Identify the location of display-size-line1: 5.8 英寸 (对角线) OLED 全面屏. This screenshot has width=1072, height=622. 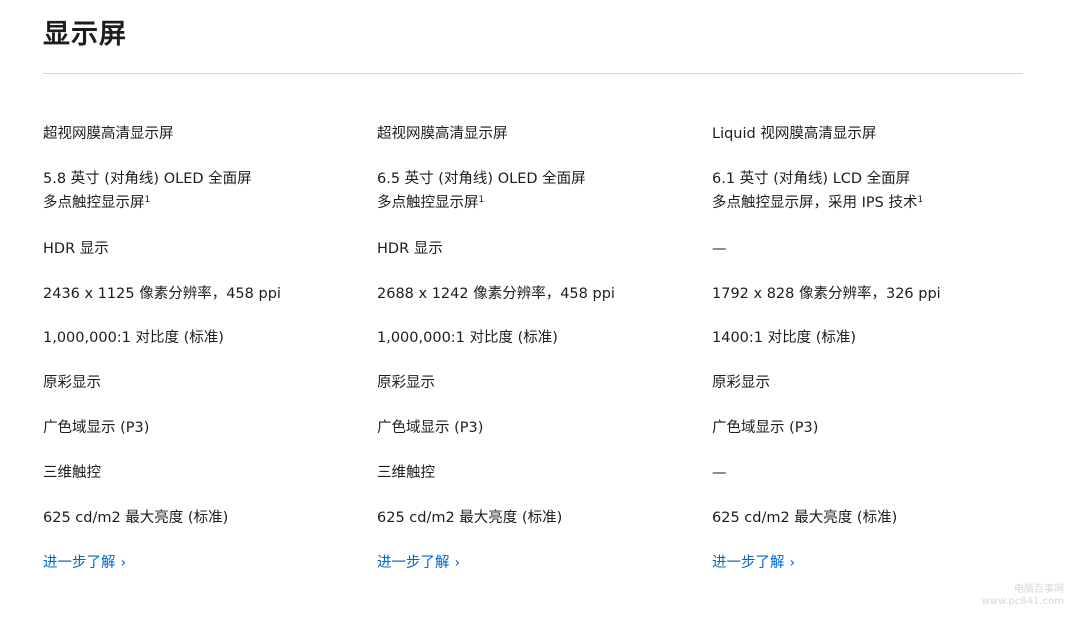
(147, 179).